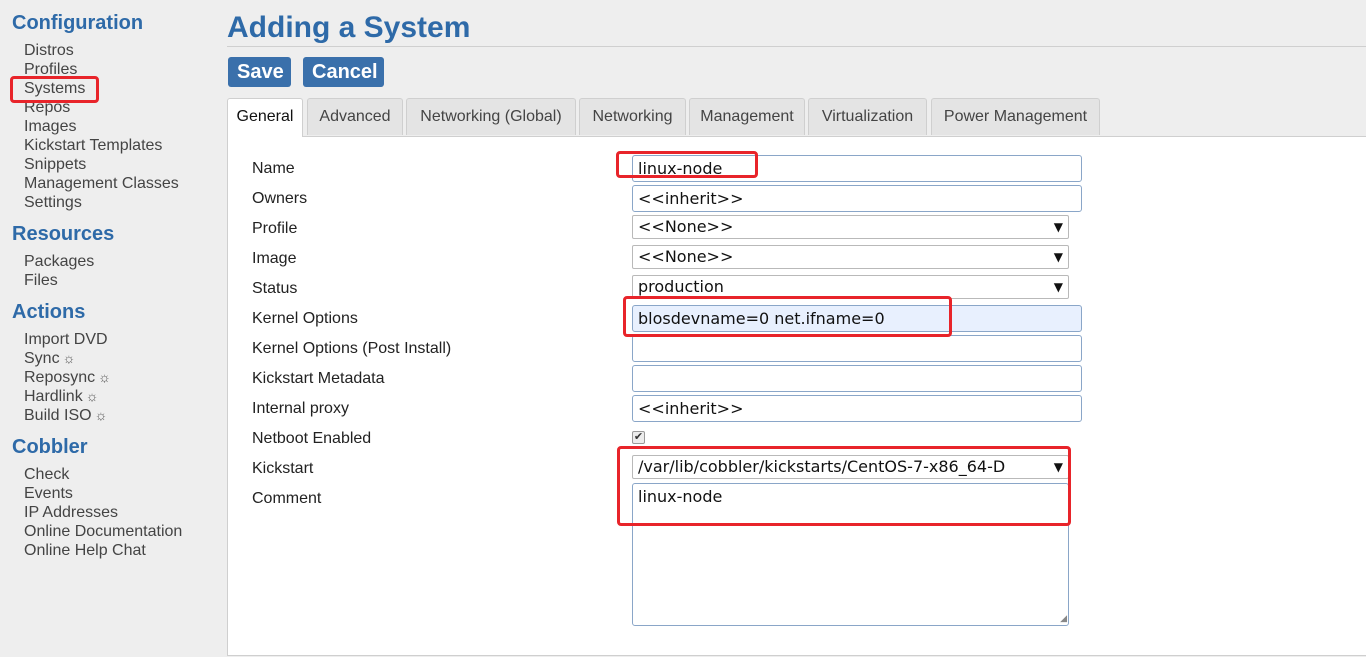 The width and height of the screenshot is (1366, 657). I want to click on sidebar-item-build-iso: Build ISO ☼, so click(67, 415).